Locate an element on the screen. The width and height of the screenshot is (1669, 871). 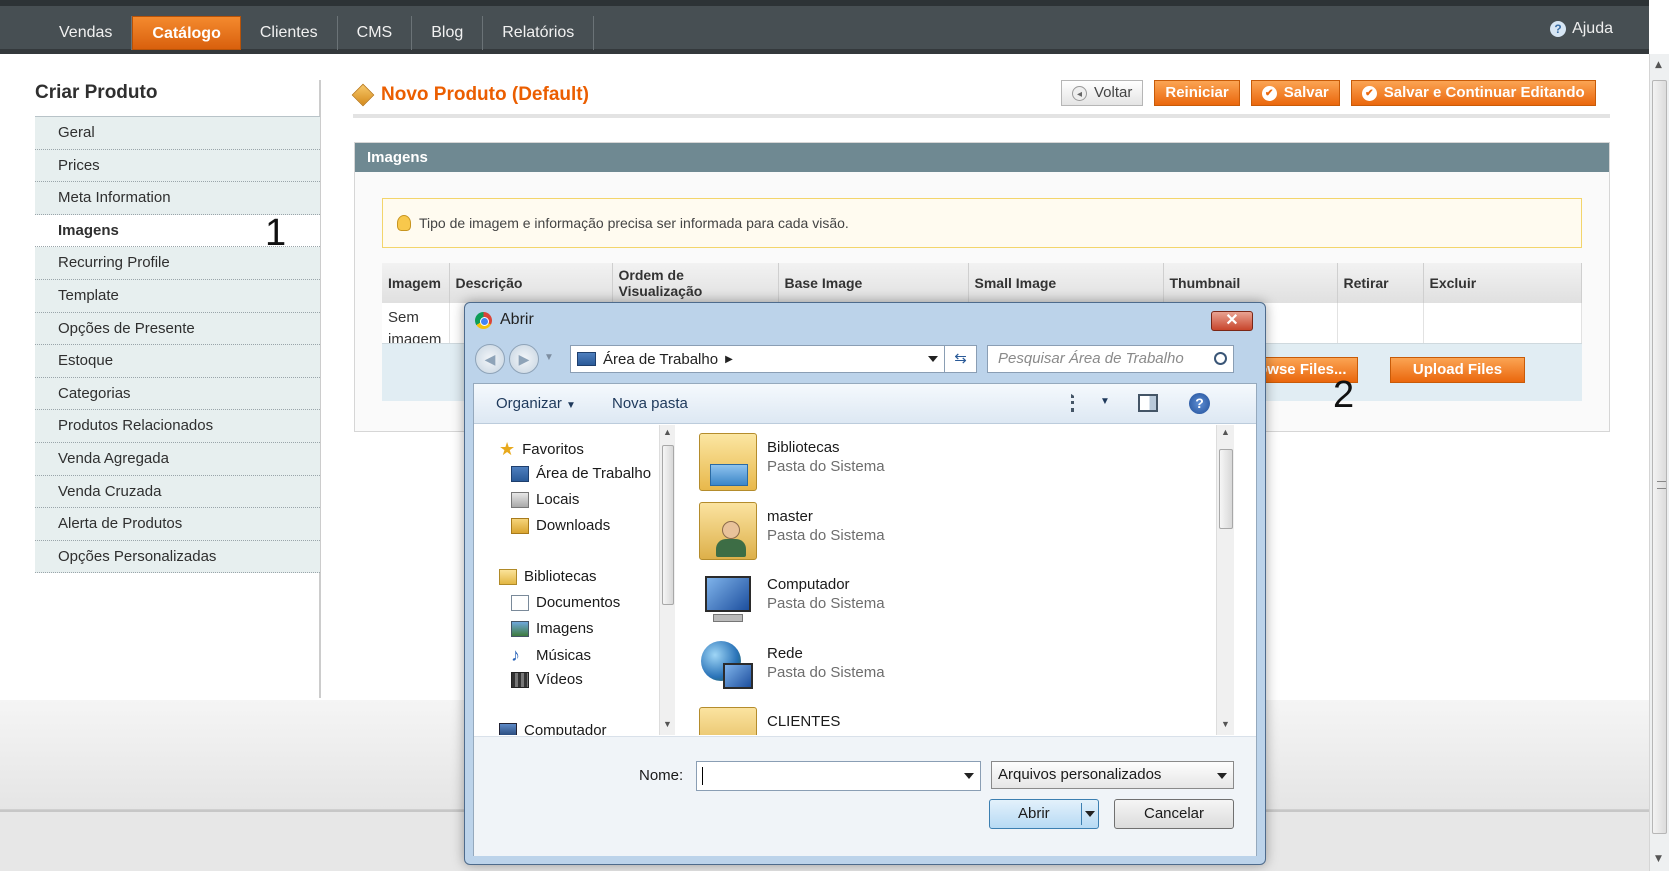
file-list-scrollbar: ▲ ▼ is located at coordinates (1225, 580).